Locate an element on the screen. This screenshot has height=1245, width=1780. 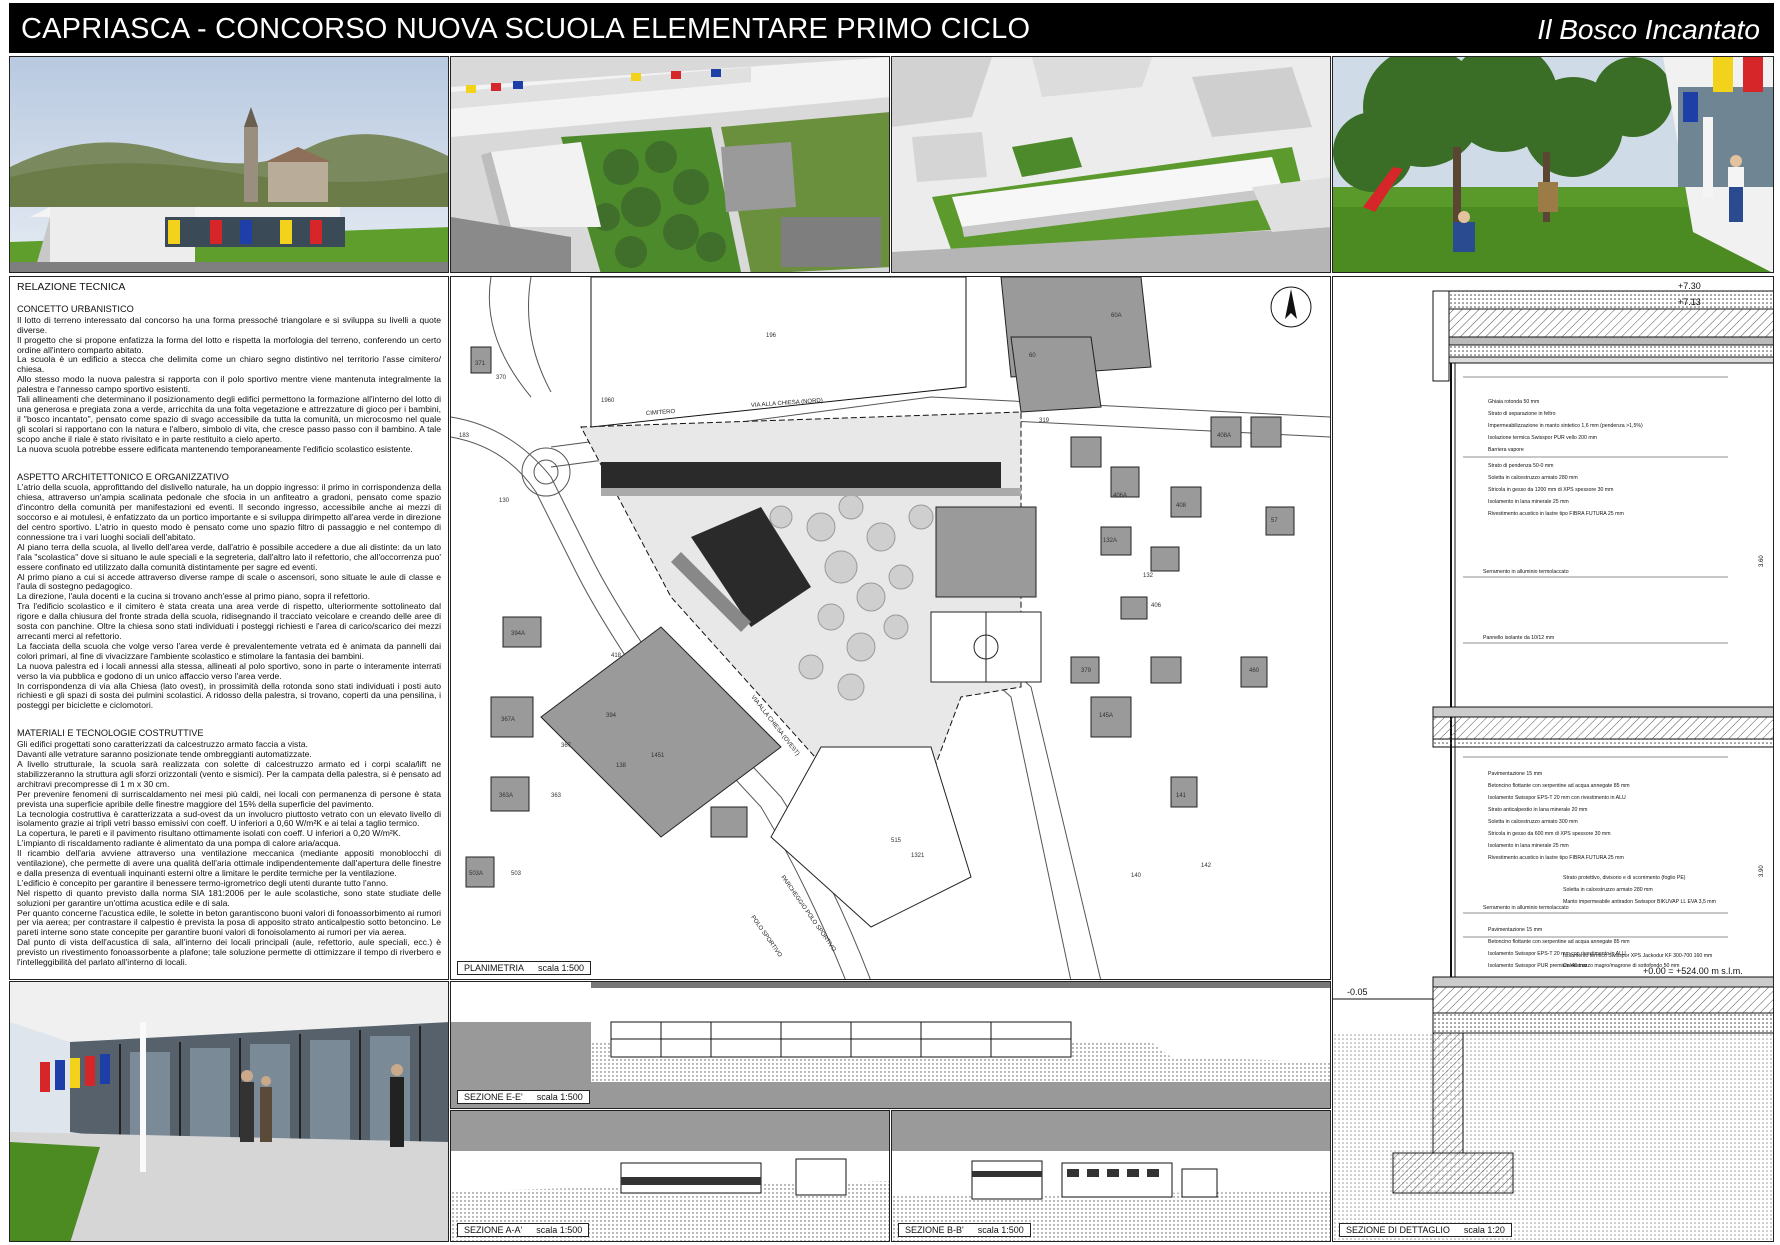
section-ee: SEZIONE E-E' scala 1:500 is located at coordinates (890, 1045).